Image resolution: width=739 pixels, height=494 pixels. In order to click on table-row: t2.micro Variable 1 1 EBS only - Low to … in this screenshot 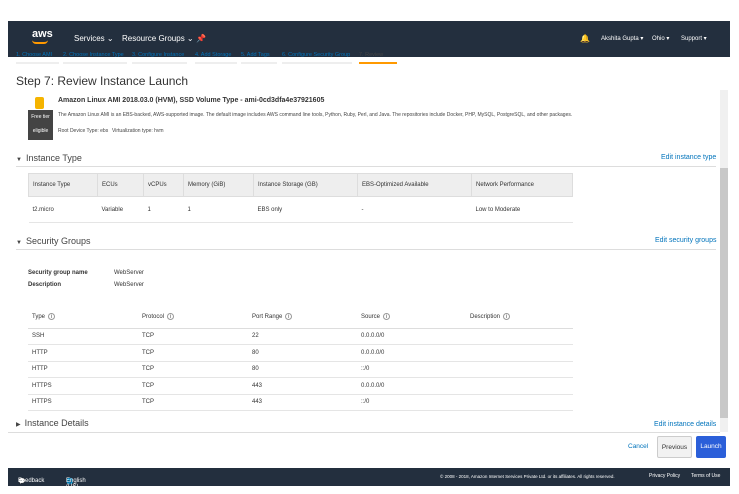, I will do `click(300, 209)`.